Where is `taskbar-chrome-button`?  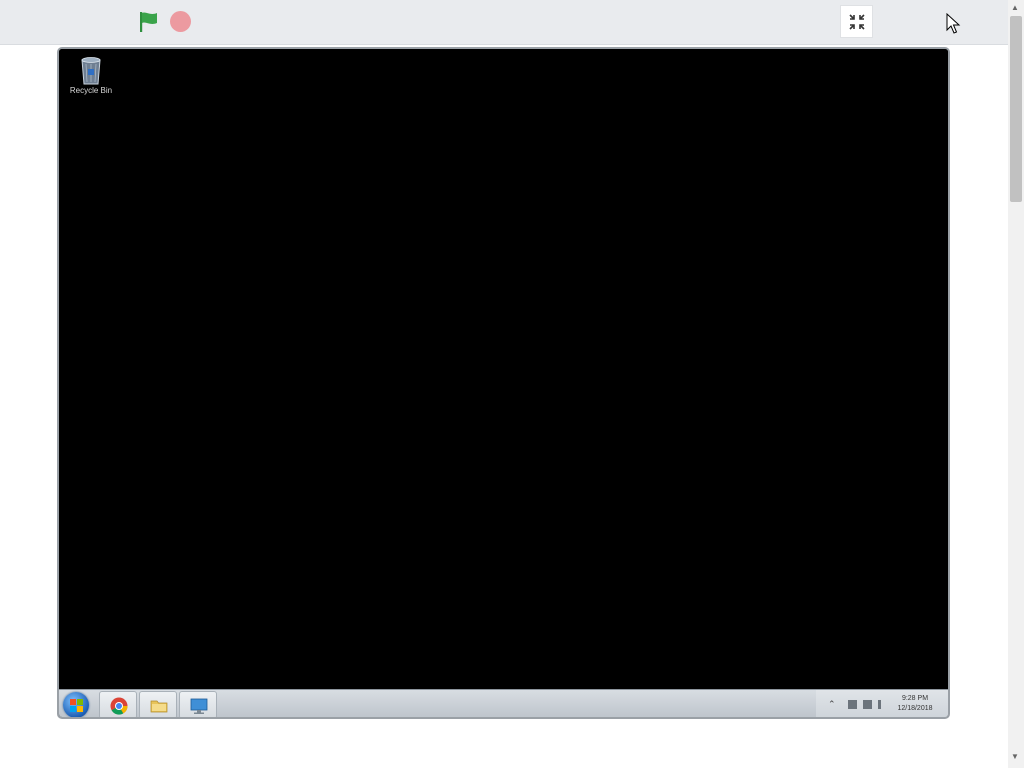
taskbar-chrome-button is located at coordinates (118, 704).